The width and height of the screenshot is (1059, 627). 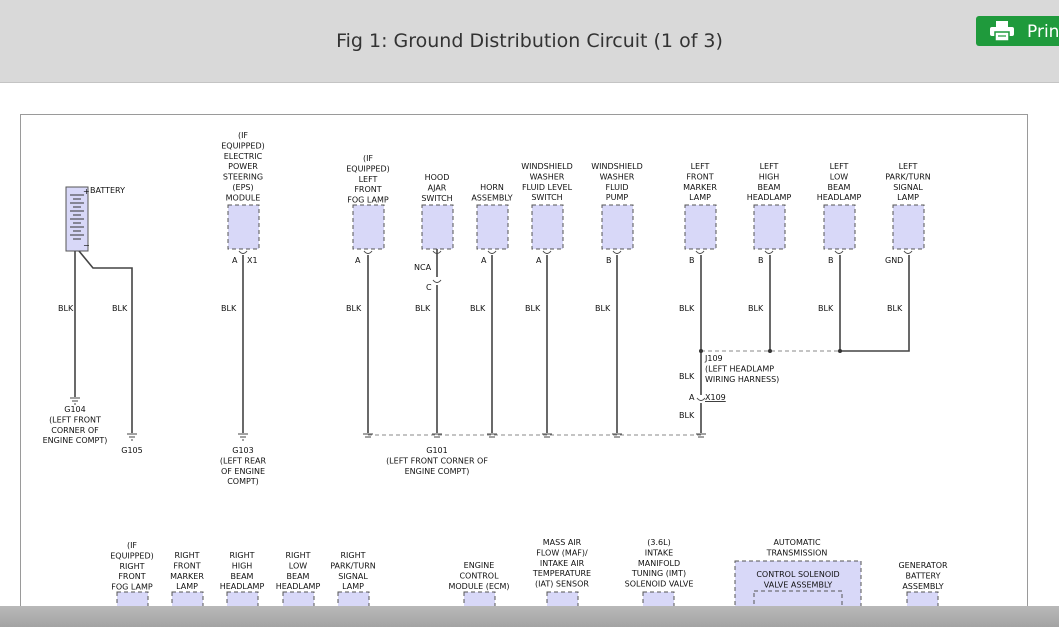 I want to click on hood-ajar-switch-box, so click(x=437, y=227).